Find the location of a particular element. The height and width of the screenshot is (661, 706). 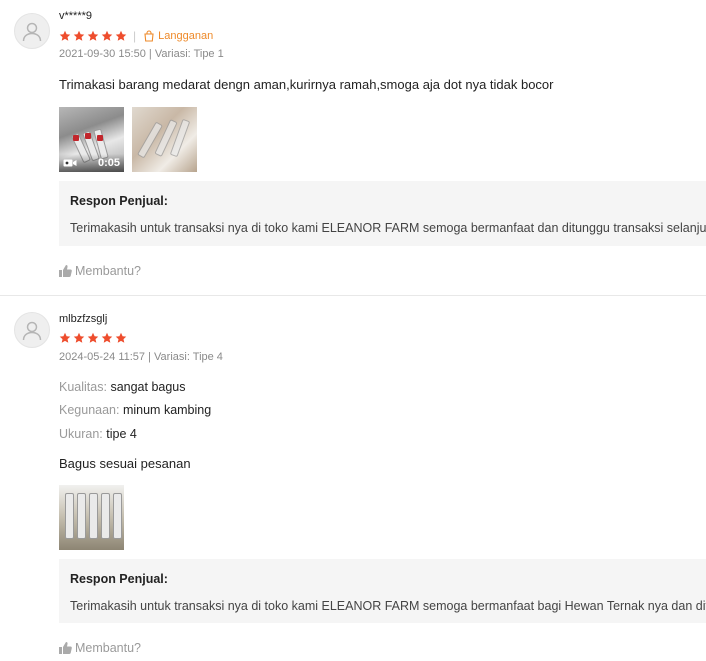

video-duration: 0:05 is located at coordinates (108, 163).